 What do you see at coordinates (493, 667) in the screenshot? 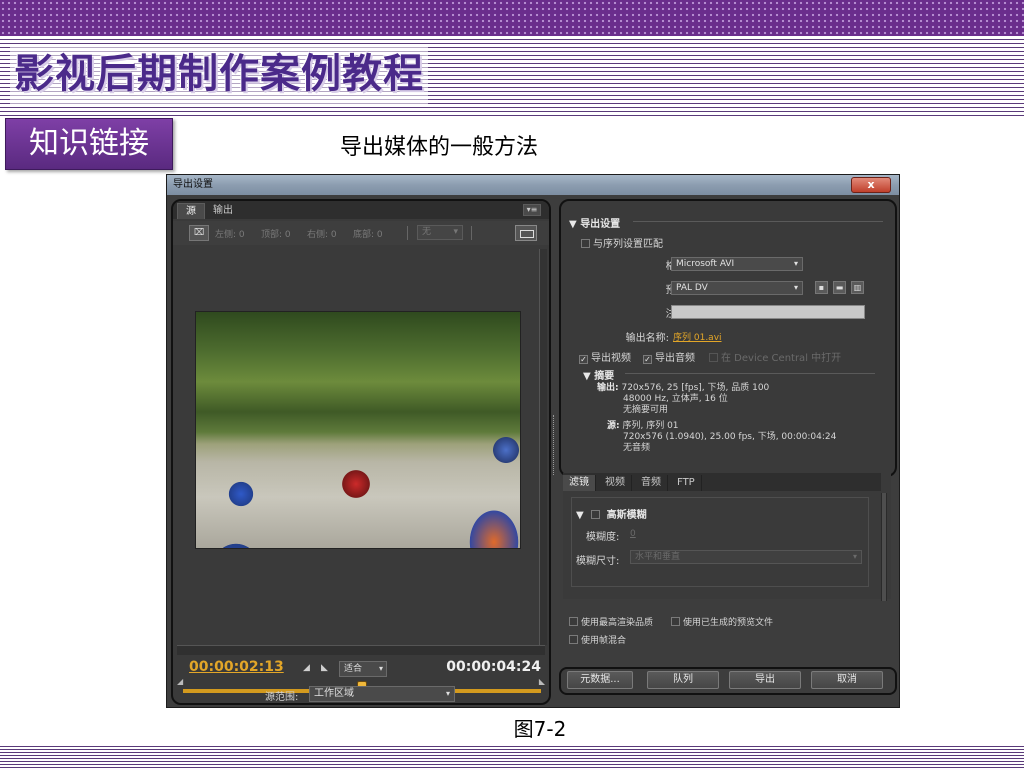
I see `total-duration-timecode: 00:00:04:24` at bounding box center [493, 667].